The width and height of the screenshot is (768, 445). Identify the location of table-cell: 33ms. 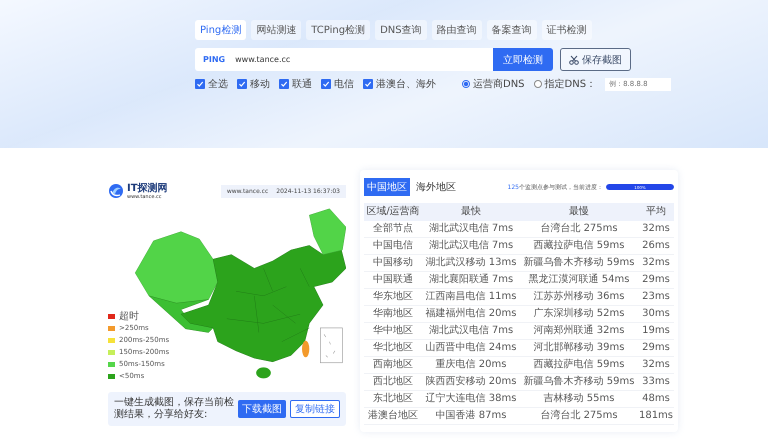
(656, 382).